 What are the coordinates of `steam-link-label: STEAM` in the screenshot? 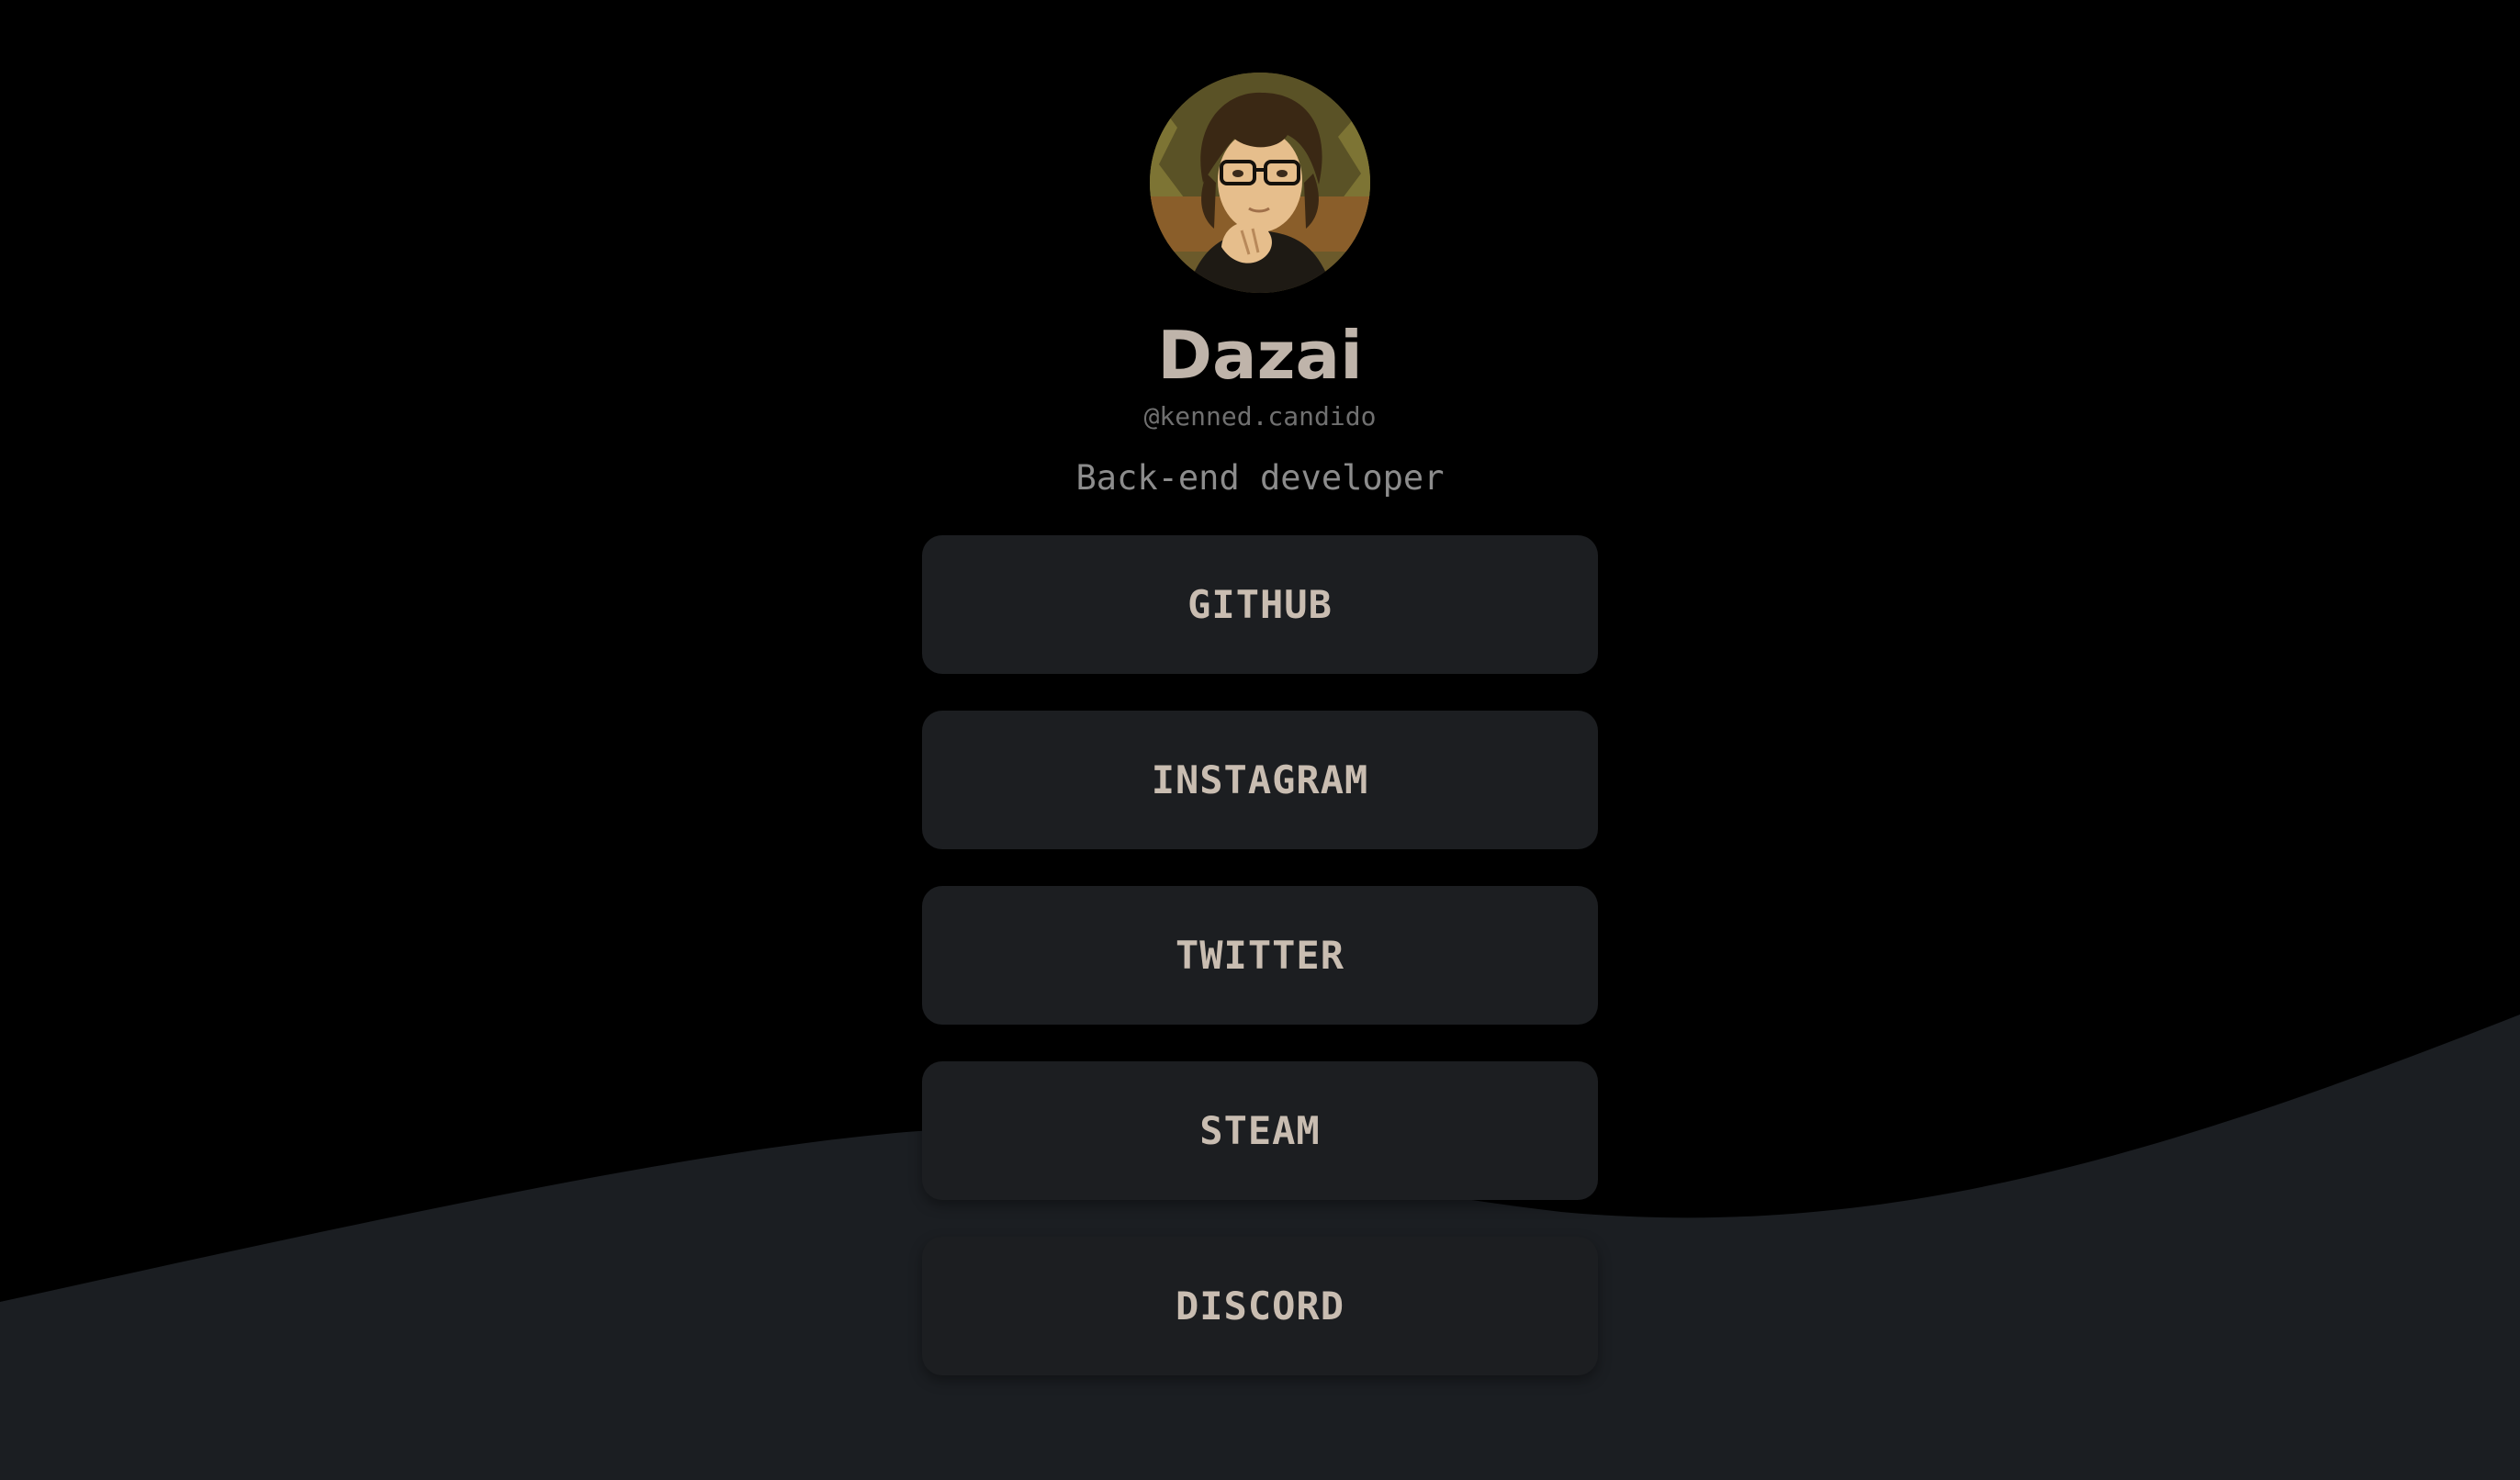 It's located at (1260, 1130).